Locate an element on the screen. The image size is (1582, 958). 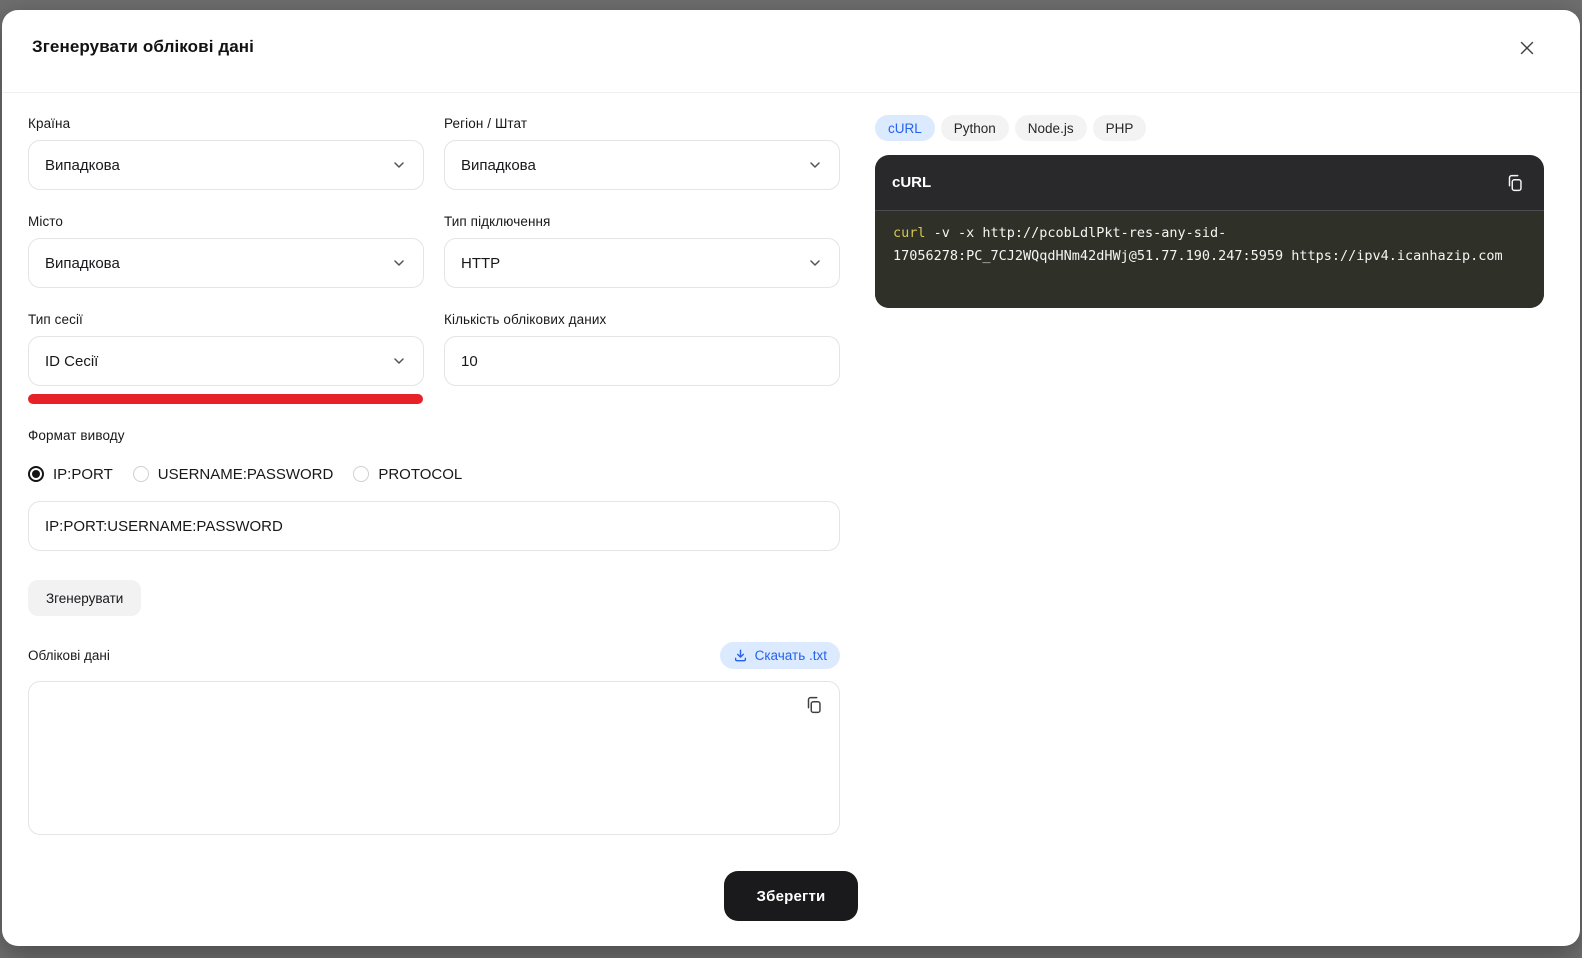
radio-option-protocol: PROTOCOL is located at coordinates (407, 474).